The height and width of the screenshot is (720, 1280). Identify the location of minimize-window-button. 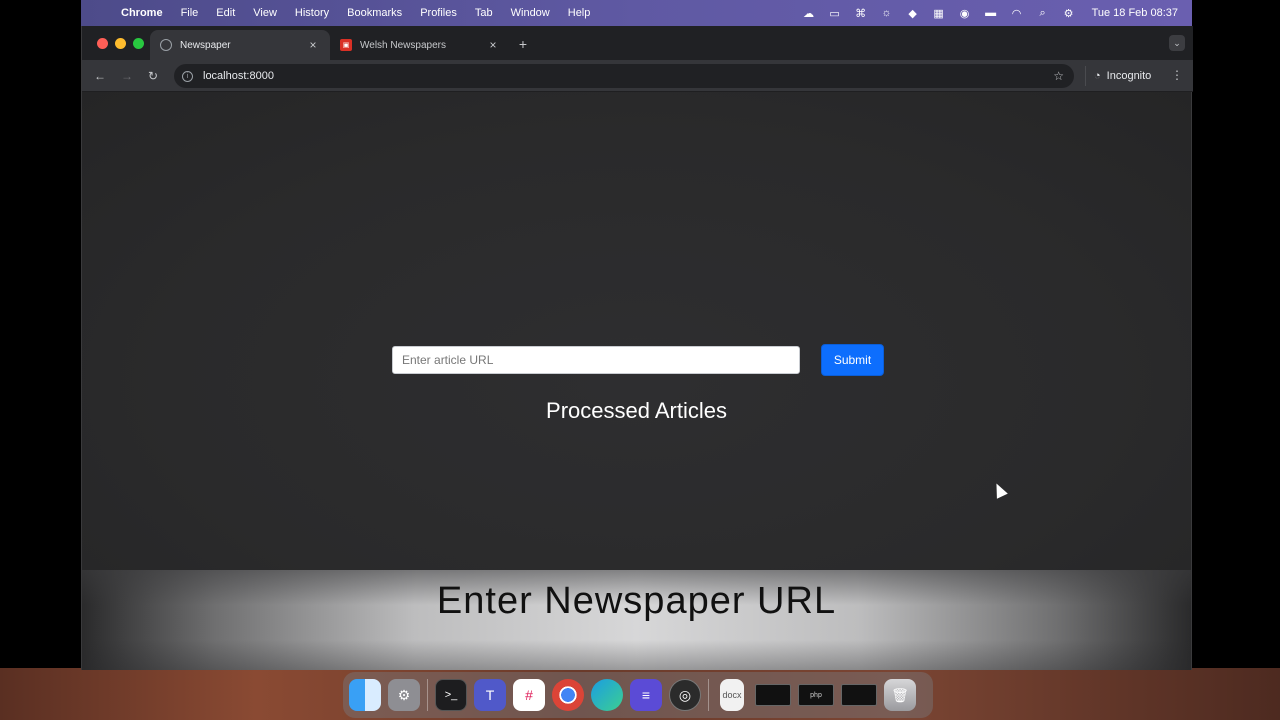
(120, 43).